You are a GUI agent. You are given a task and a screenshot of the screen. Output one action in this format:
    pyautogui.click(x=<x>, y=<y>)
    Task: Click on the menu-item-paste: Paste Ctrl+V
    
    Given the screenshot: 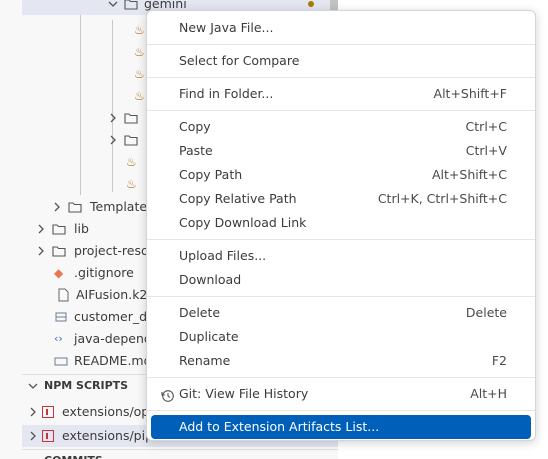 What is the action you would take?
    pyautogui.click(x=341, y=151)
    